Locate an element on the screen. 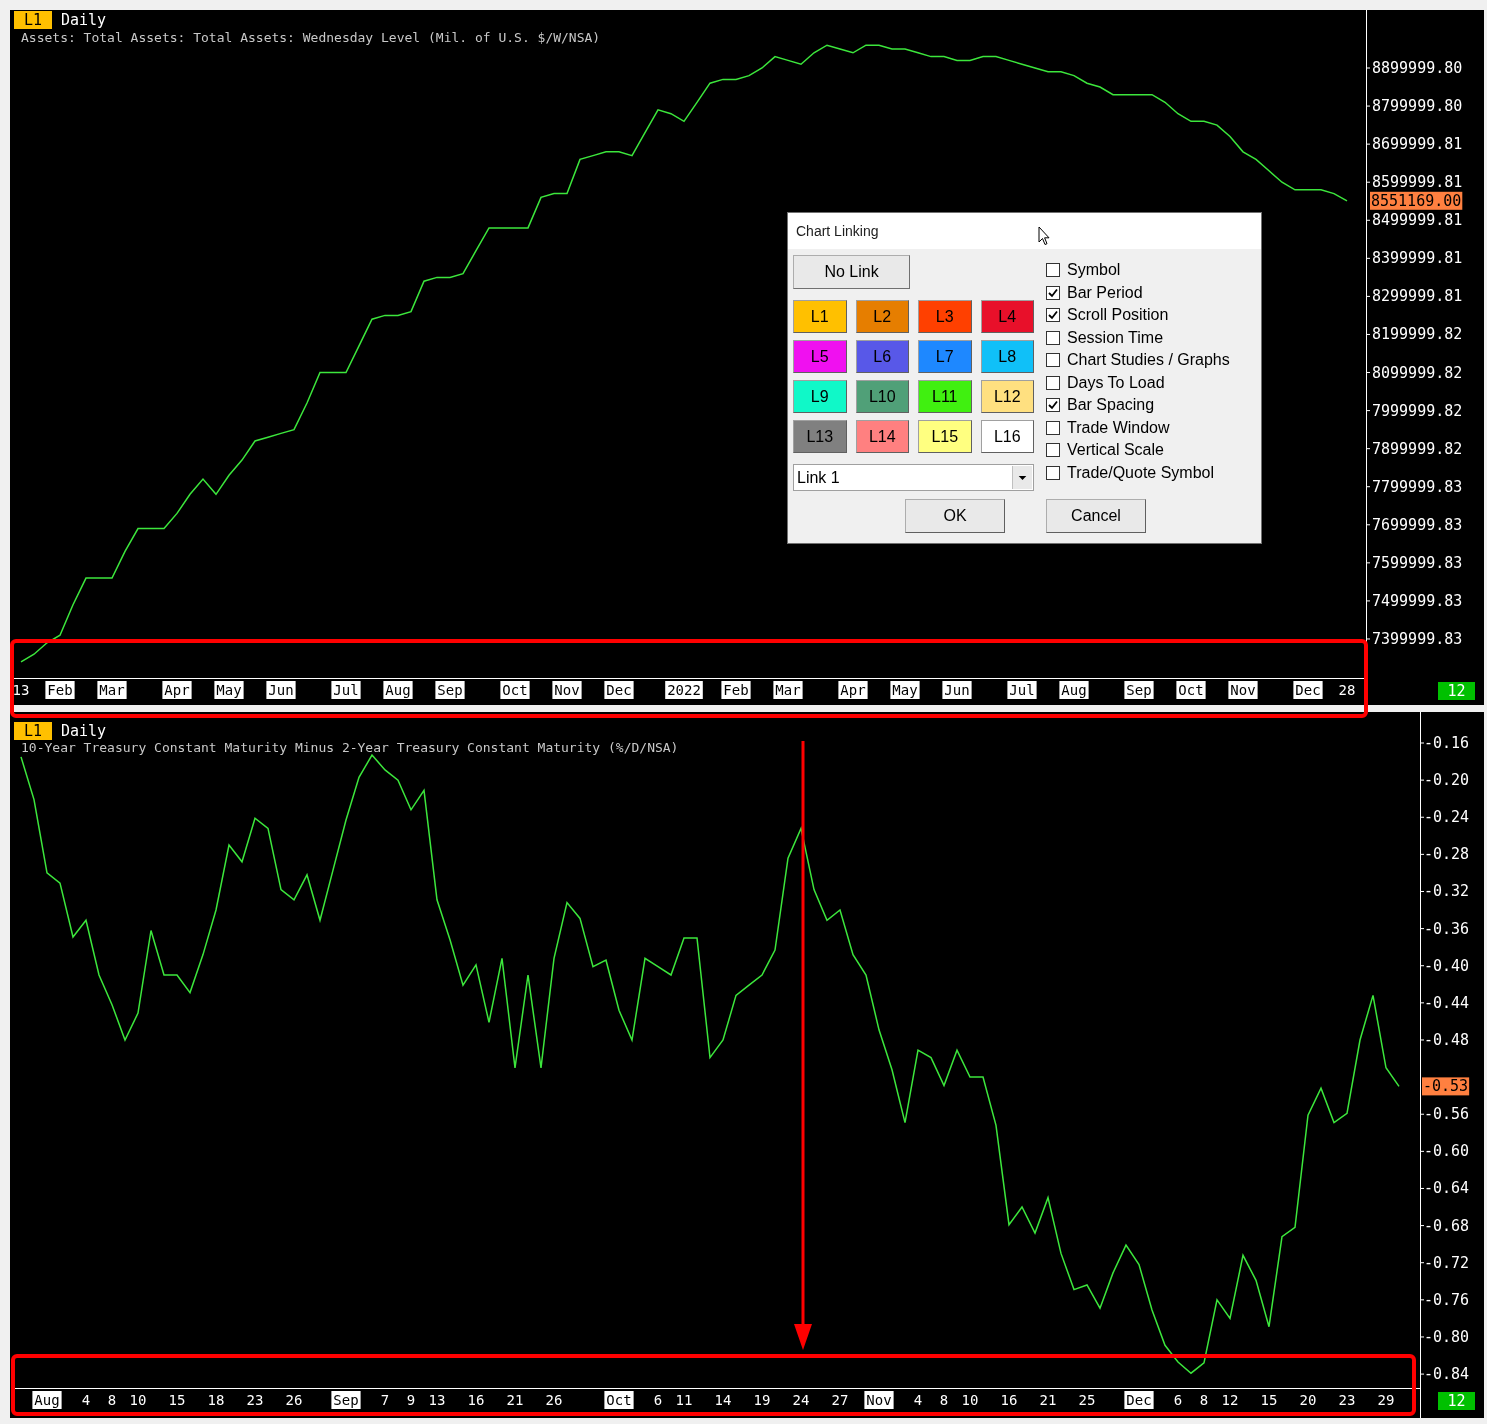 This screenshot has width=1487, height=1424. axis-label: 26 is located at coordinates (294, 1400).